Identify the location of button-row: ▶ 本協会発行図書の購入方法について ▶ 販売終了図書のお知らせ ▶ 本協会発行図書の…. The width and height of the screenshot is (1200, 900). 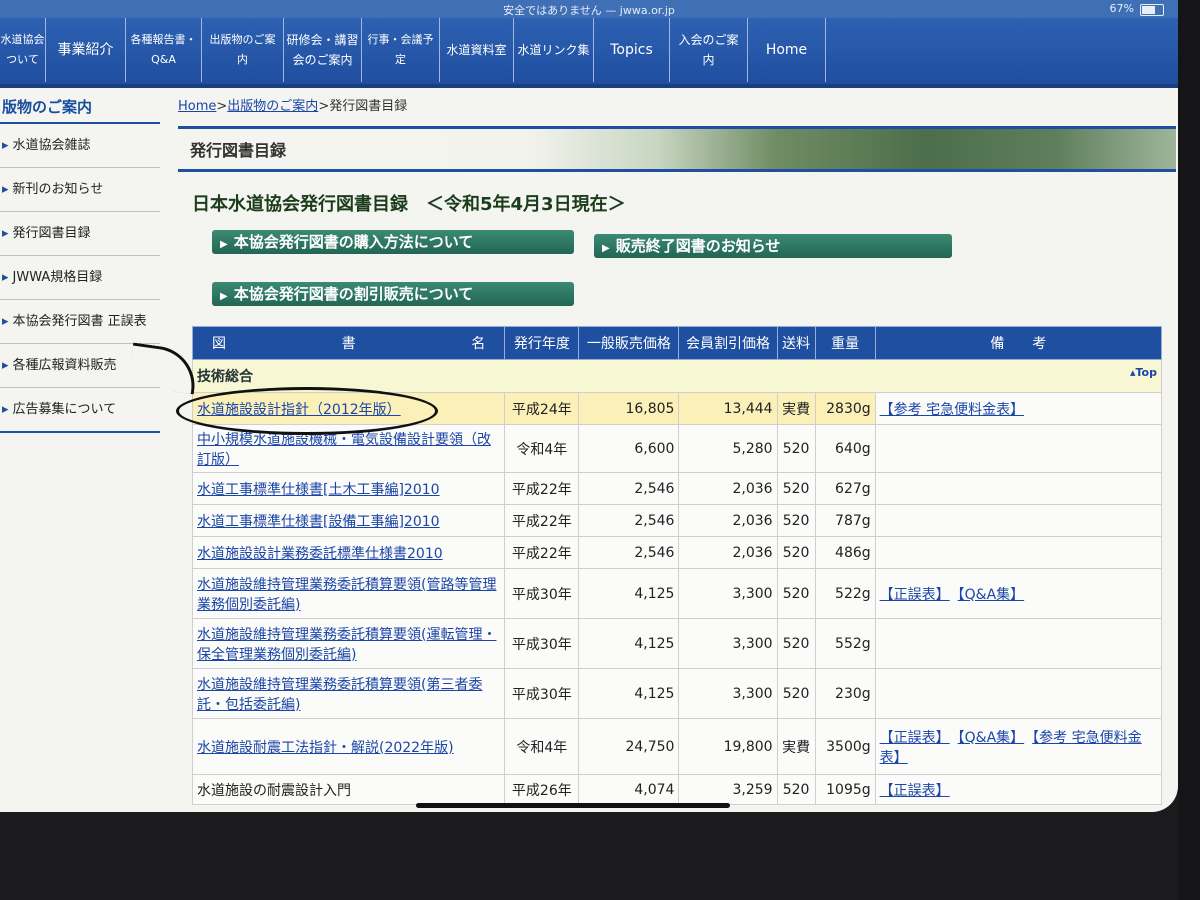
(678, 265).